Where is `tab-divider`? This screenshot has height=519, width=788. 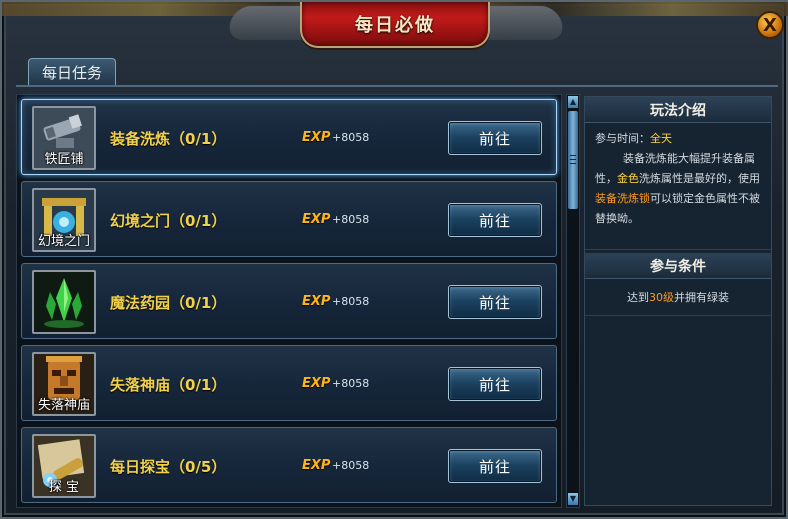 tab-divider is located at coordinates (397, 86).